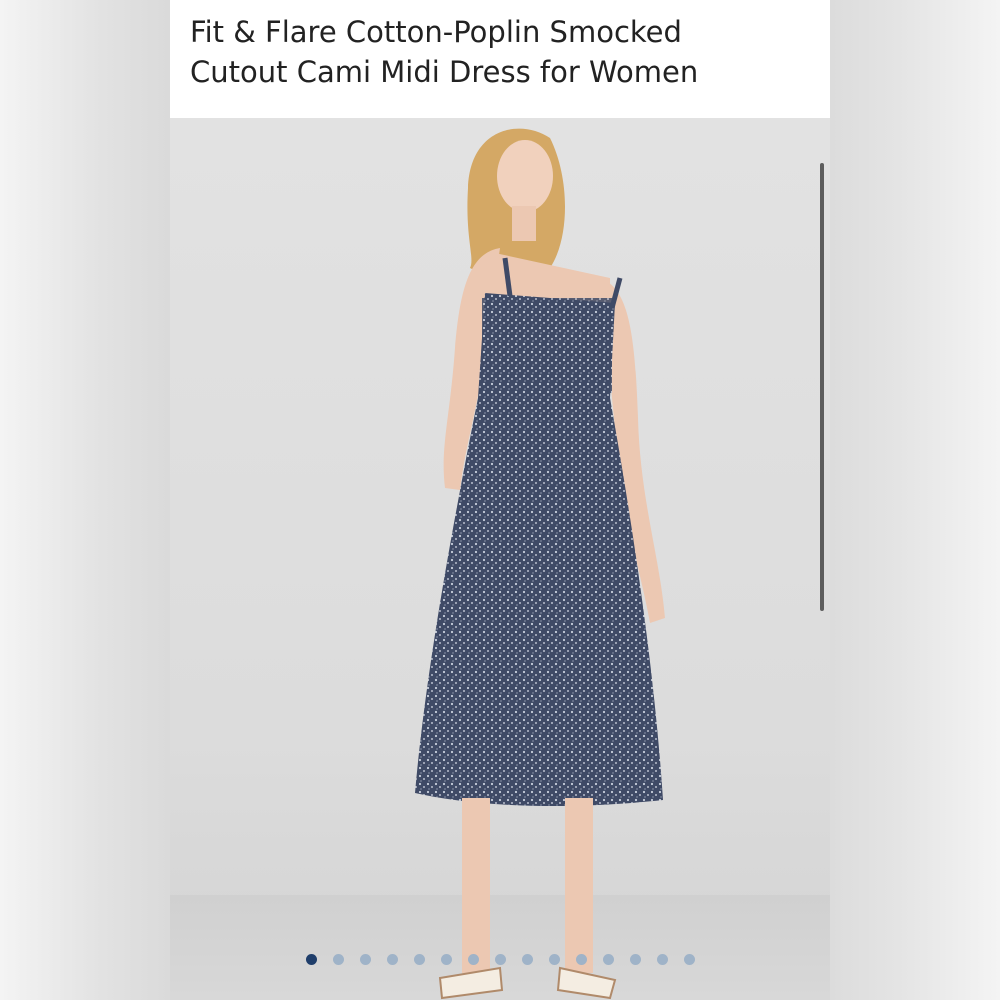  I want to click on left-leg-shape, so click(476, 885).